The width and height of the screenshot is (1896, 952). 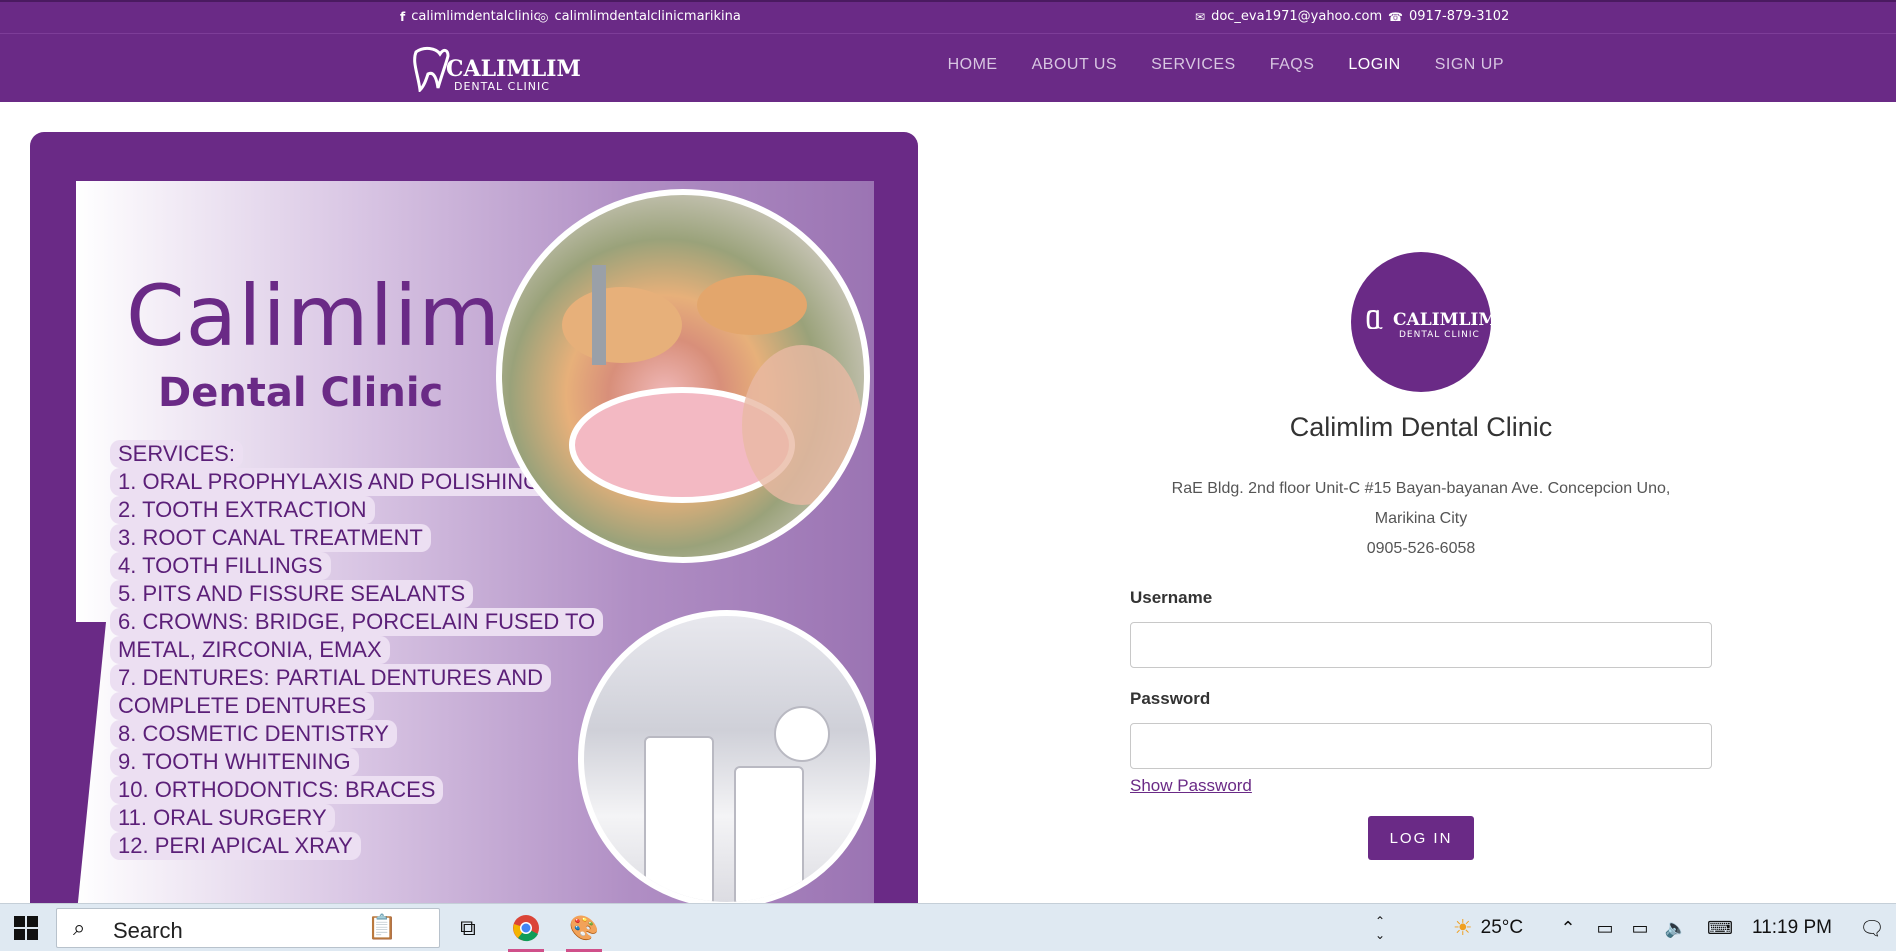 I want to click on task-view-button: ⧉, so click(x=468, y=928).